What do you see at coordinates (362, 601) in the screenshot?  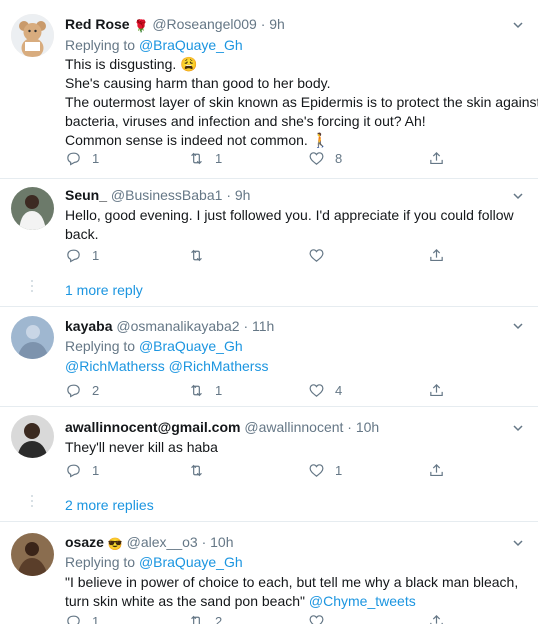 I see `mention-link: @Chyme_tweets` at bounding box center [362, 601].